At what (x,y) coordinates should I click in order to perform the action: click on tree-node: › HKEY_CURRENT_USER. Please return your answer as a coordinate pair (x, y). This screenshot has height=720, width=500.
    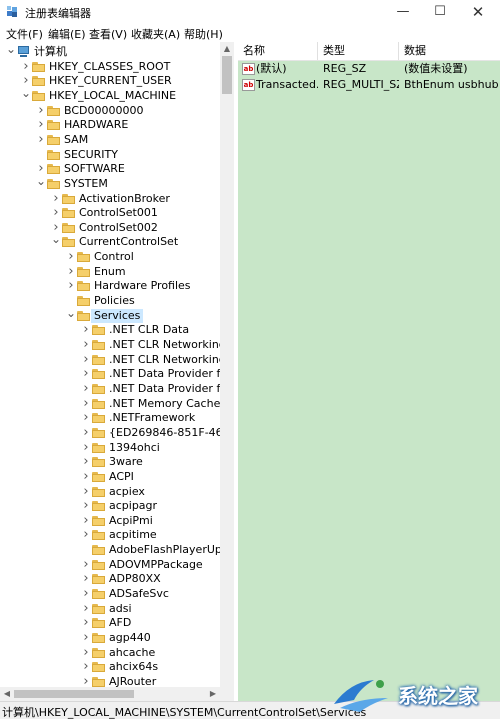
    Looking at the image, I should click on (110, 81).